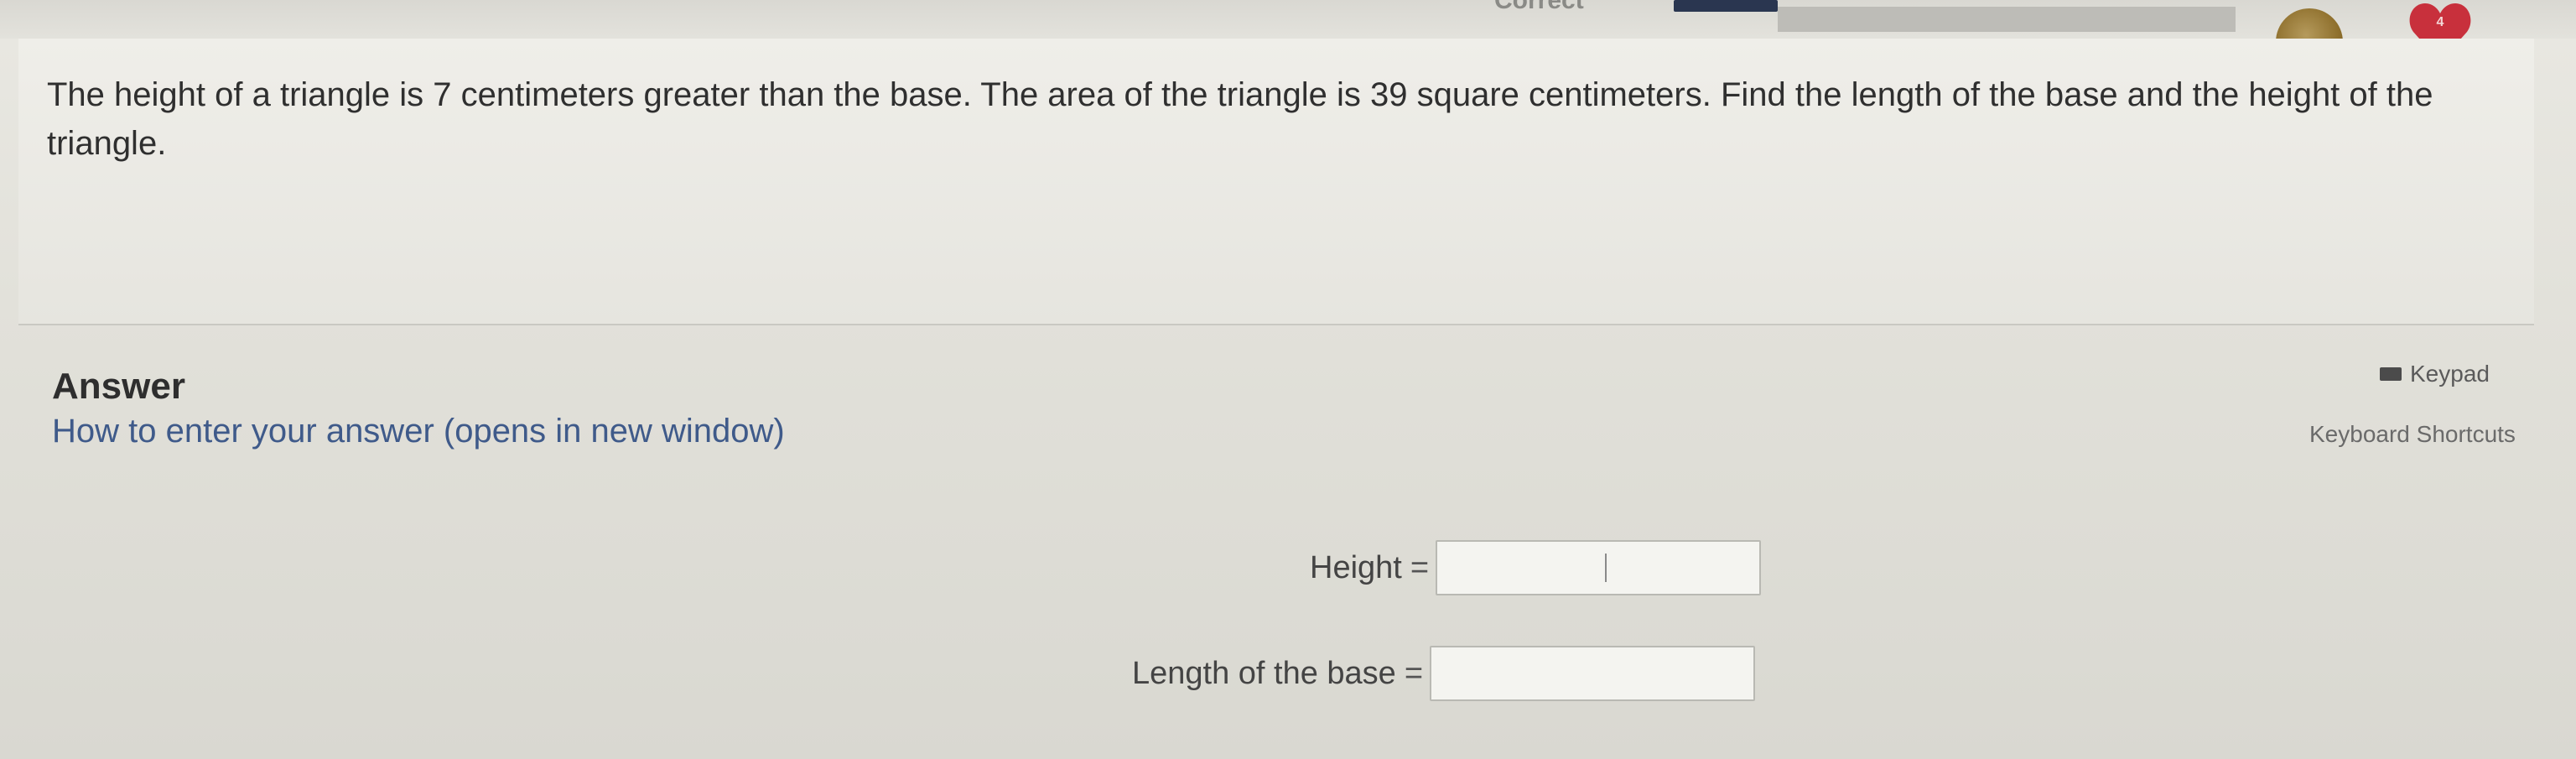 This screenshot has height=759, width=2576. I want to click on keyboard-shortcuts-link: Keyboard Shortcuts, so click(2412, 434).